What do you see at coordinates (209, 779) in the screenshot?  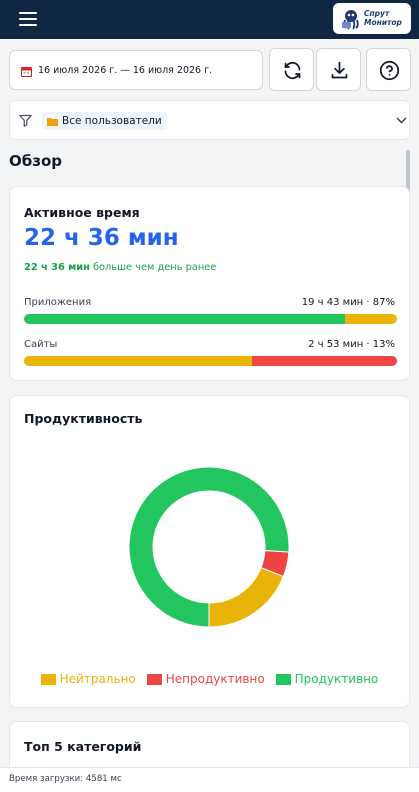 I see `footer: Время загрузки: 4581 мс` at bounding box center [209, 779].